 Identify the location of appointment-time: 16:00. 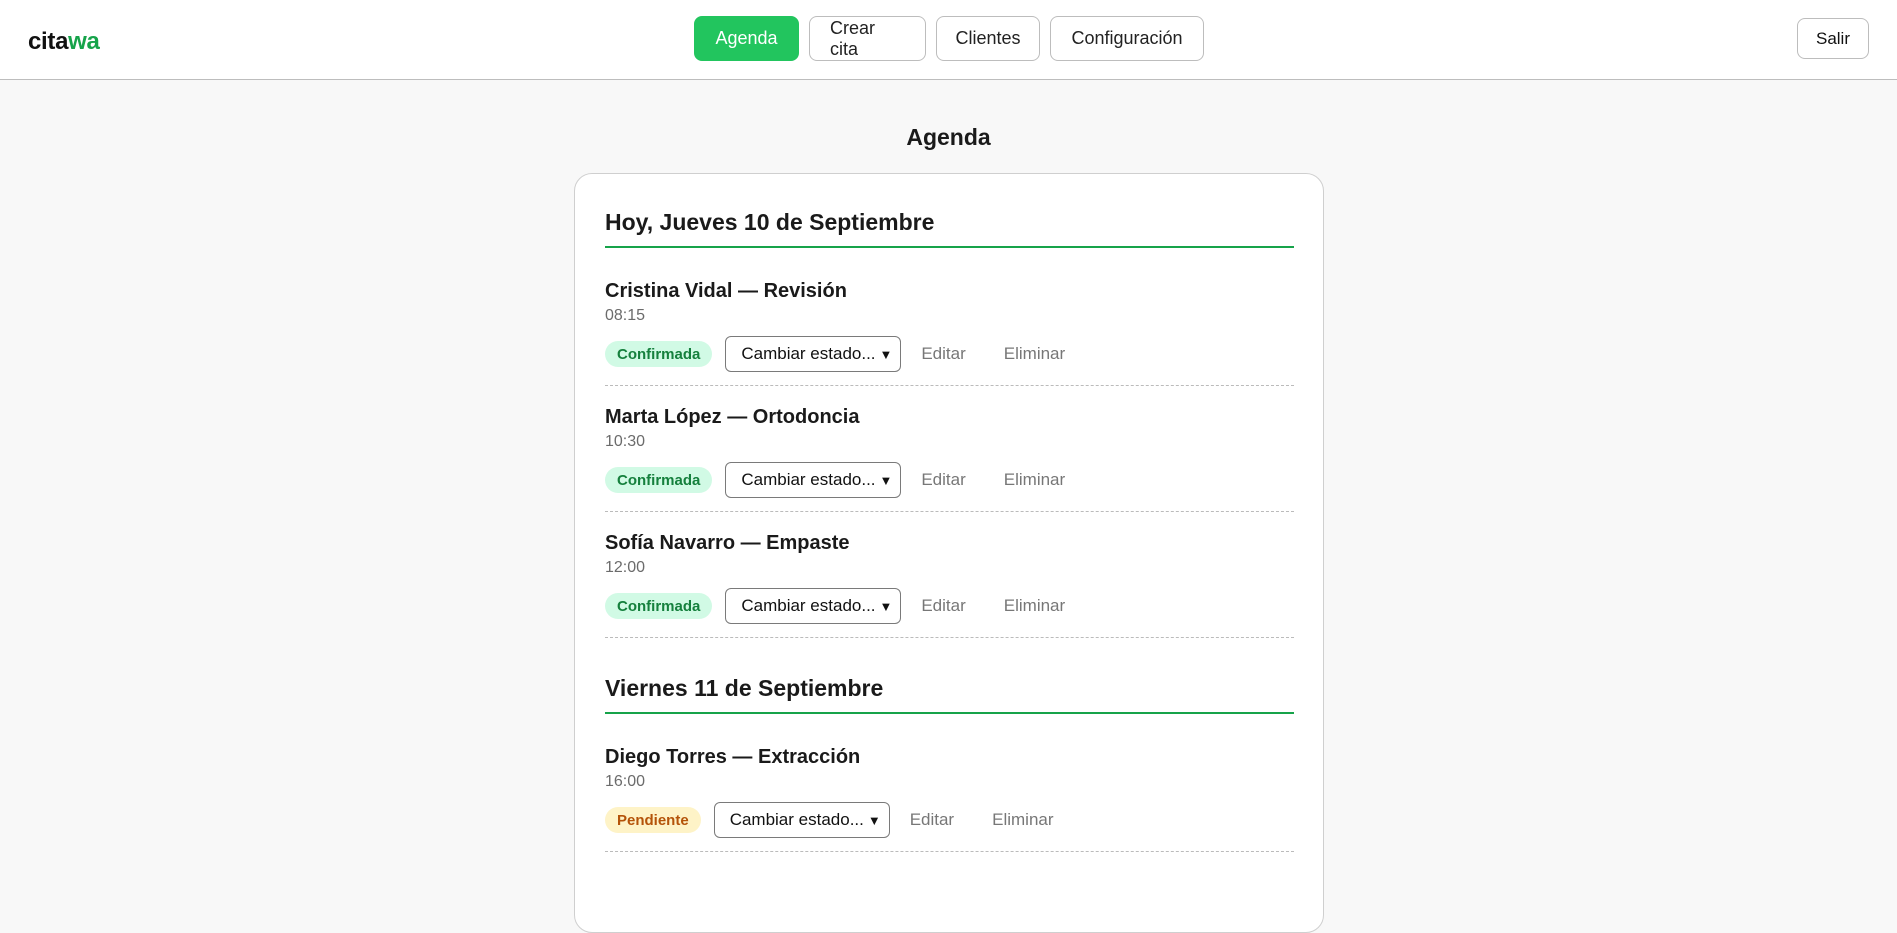
(625, 781).